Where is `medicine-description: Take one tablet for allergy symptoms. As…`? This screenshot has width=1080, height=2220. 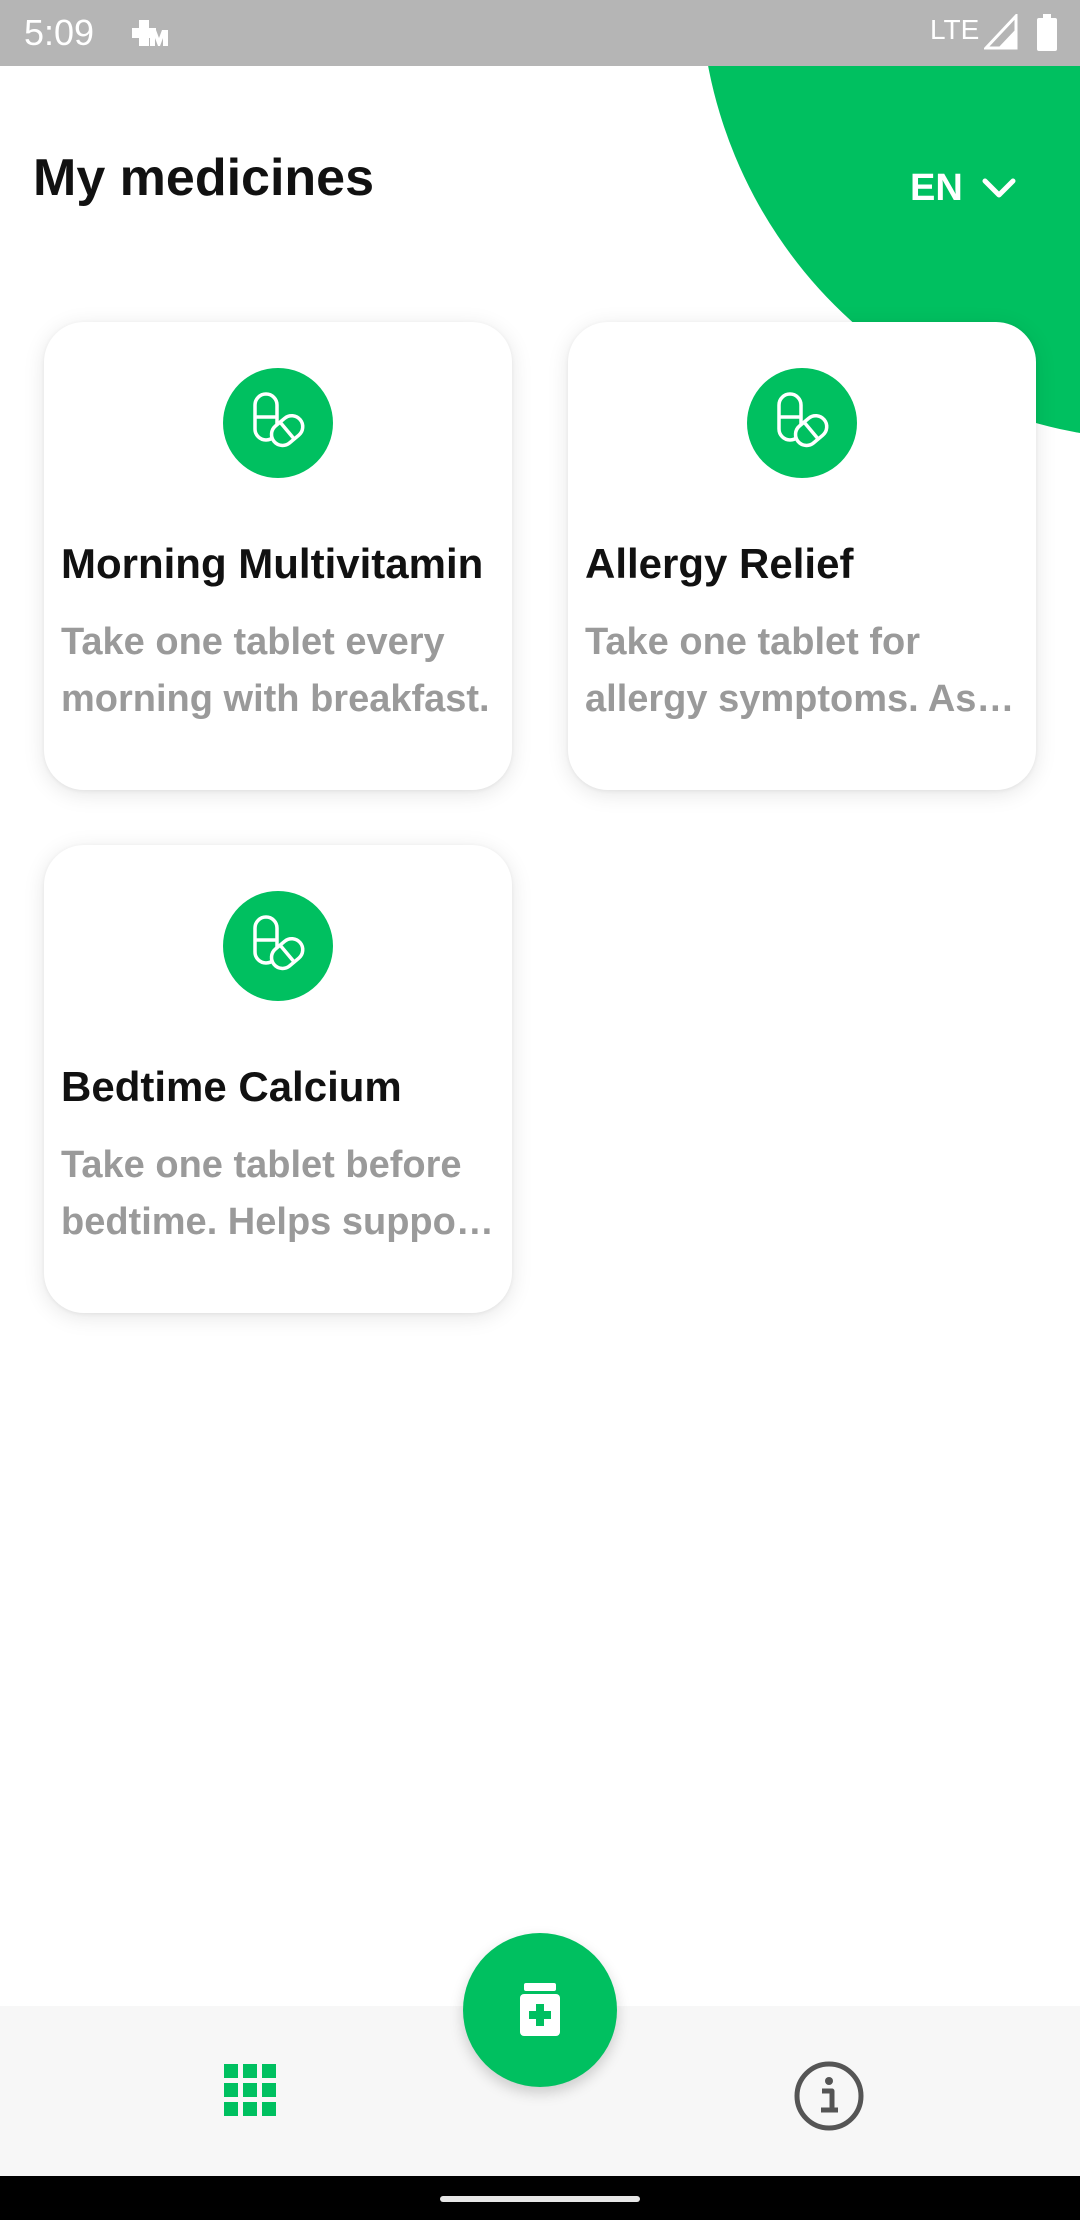
medicine-description: Take one tablet for allergy symptoms. As… is located at coordinates (781, 670).